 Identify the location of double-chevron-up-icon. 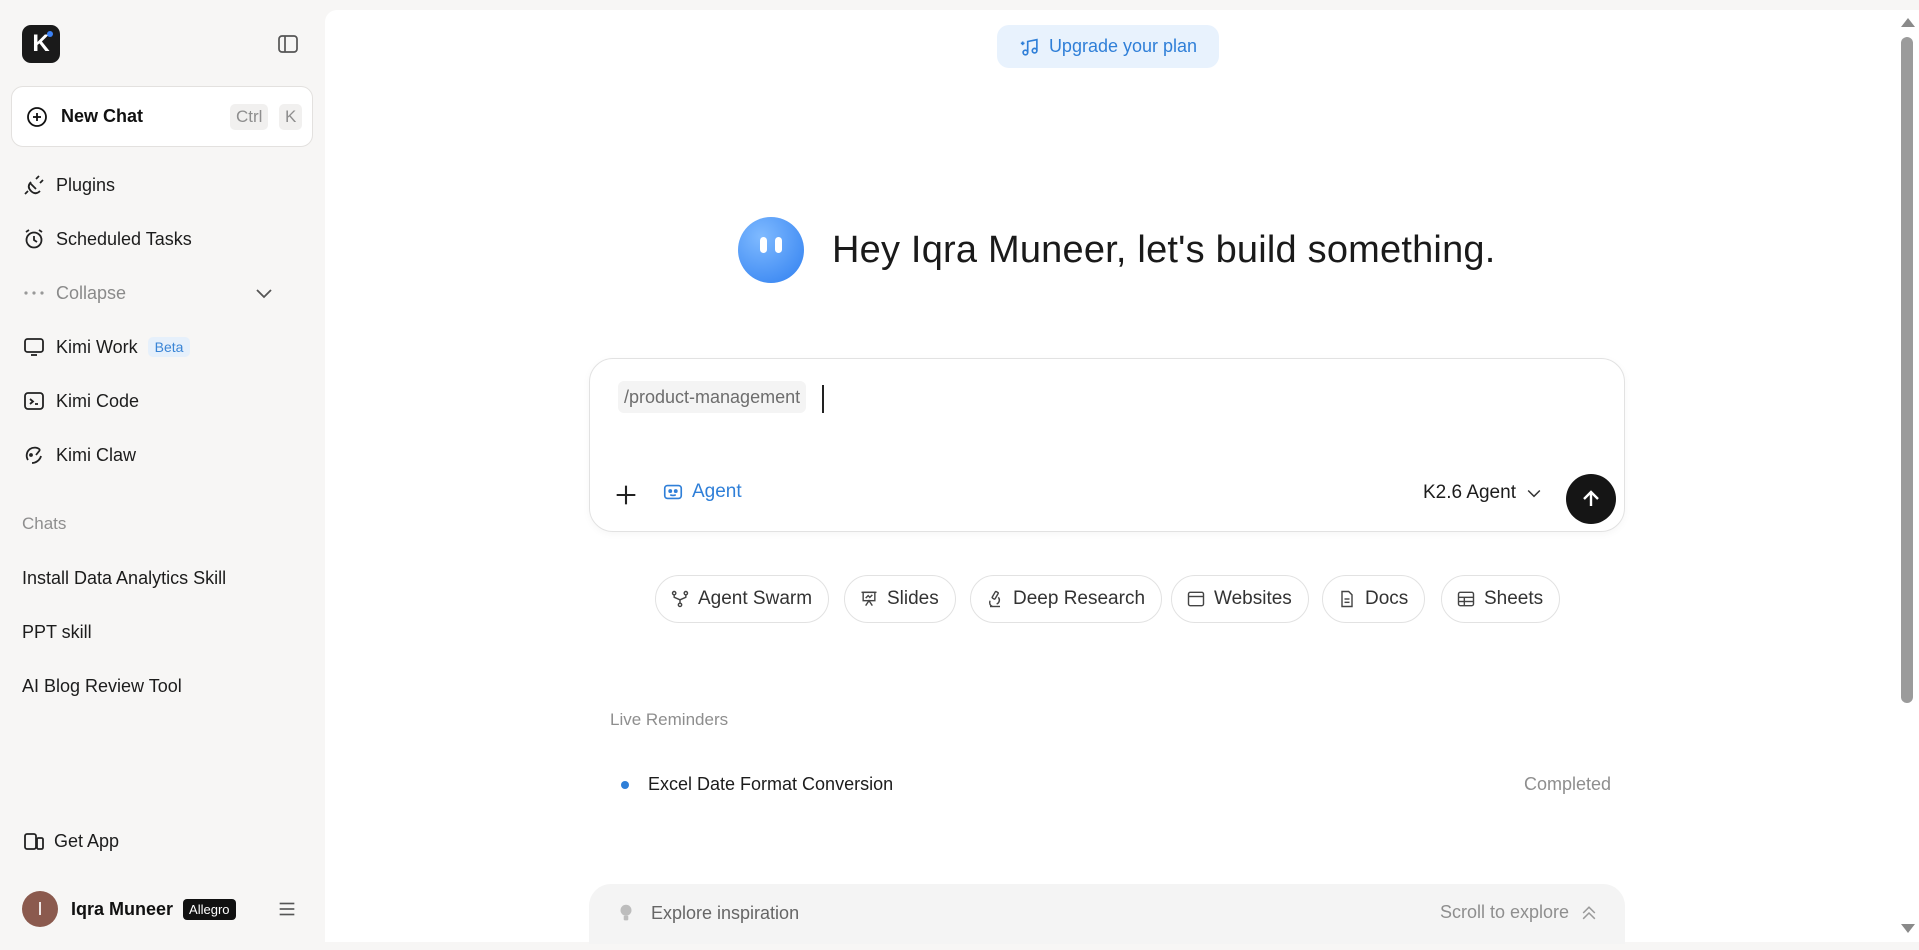
(1589, 912).